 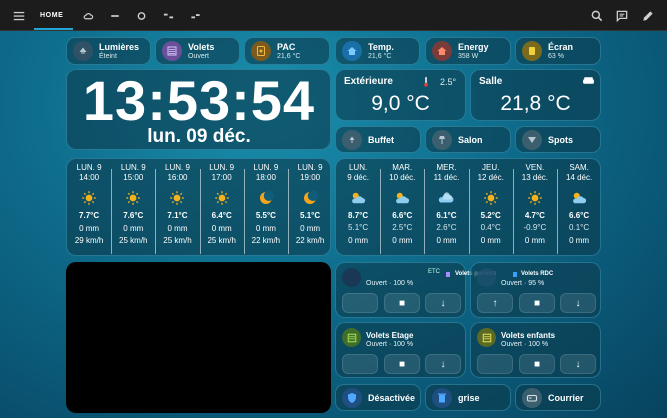 I want to click on shutter-etage-icon, so click(x=351, y=337).